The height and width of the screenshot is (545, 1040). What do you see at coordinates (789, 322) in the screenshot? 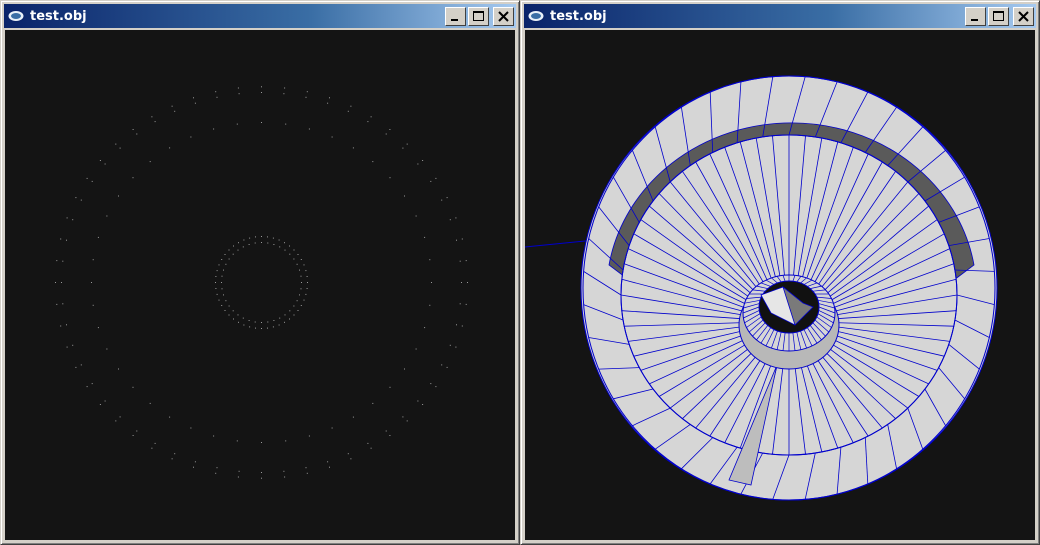
I see `hub` at bounding box center [789, 322].